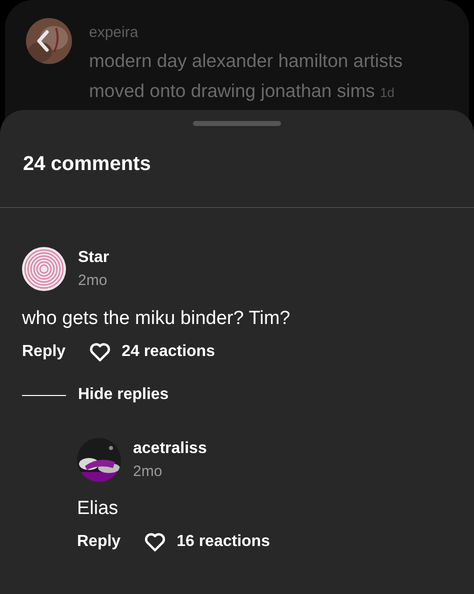 This screenshot has height=594, width=474. What do you see at coordinates (237, 123) in the screenshot?
I see `drag-handle` at bounding box center [237, 123].